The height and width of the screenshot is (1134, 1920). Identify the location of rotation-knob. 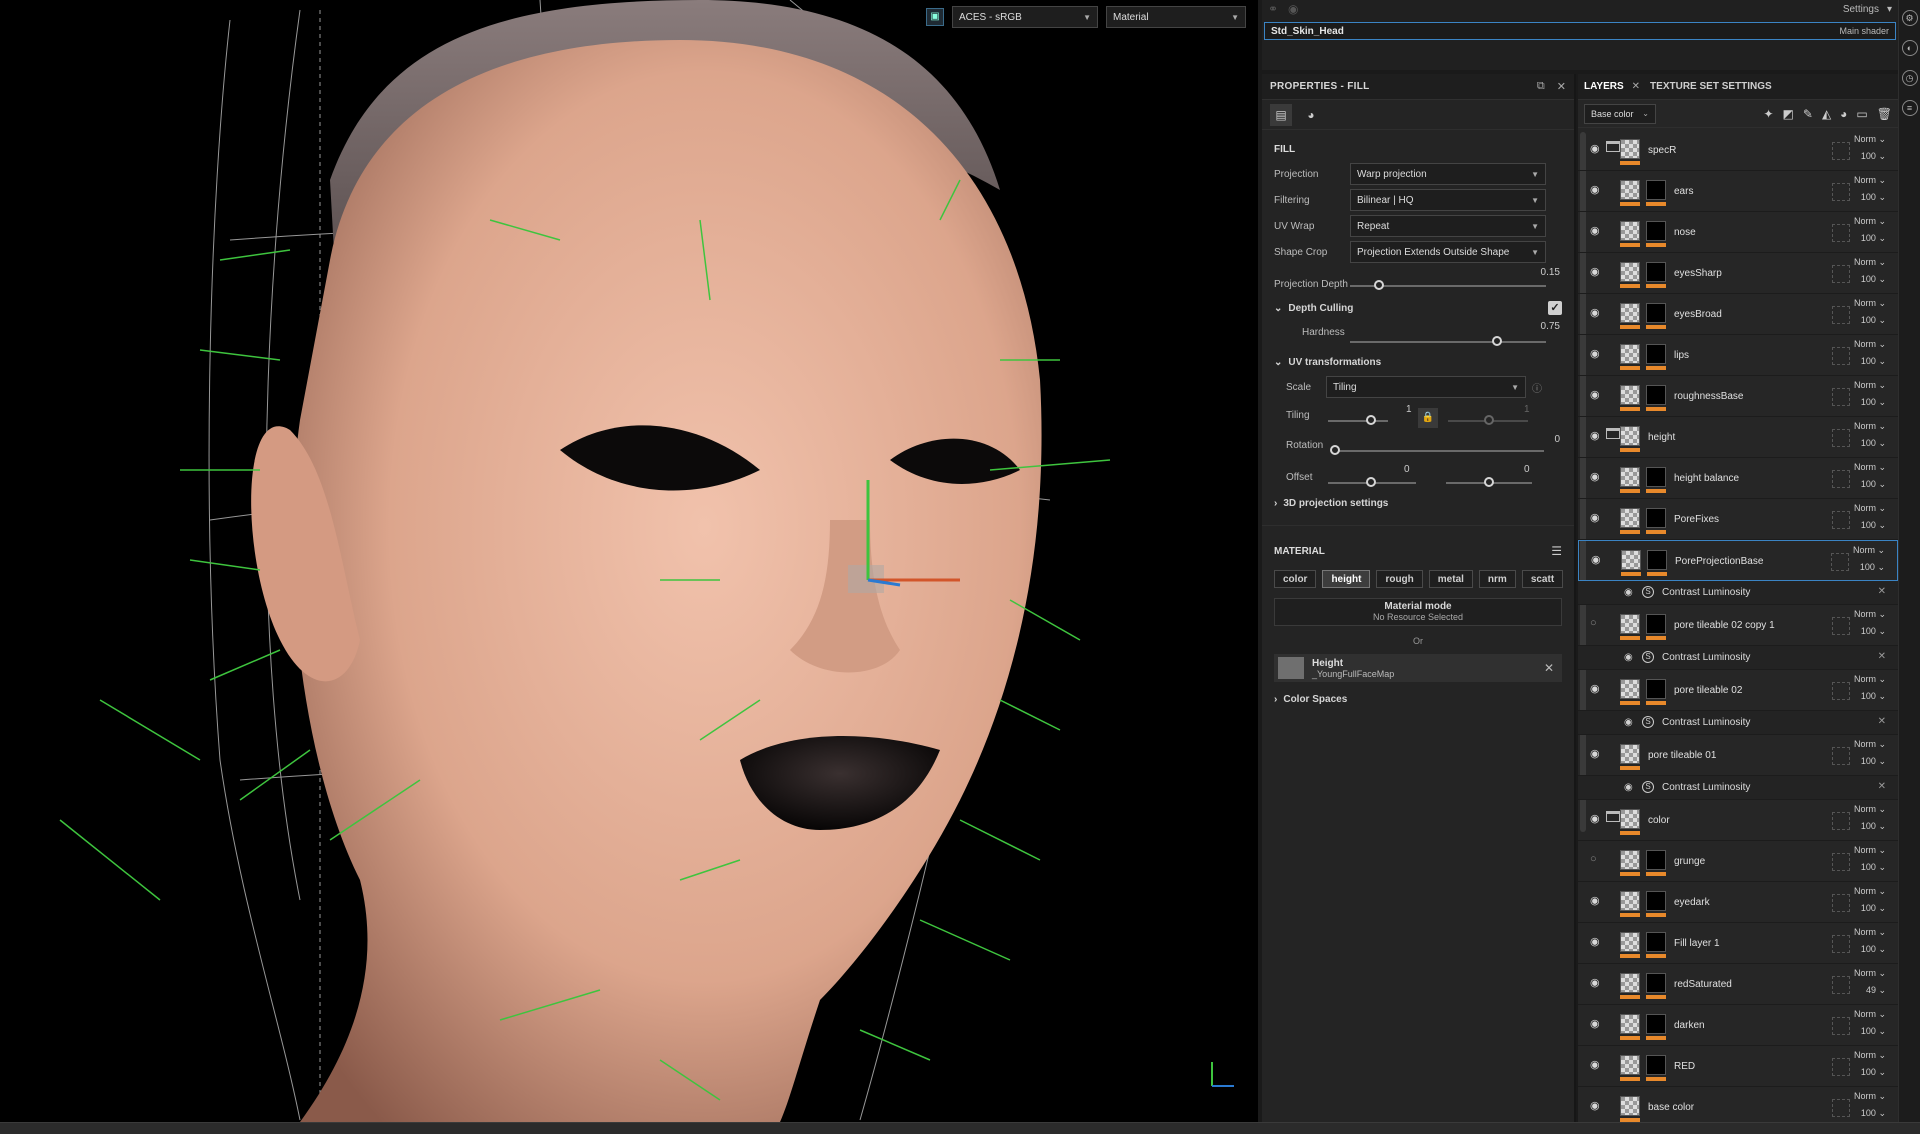
(1335, 450).